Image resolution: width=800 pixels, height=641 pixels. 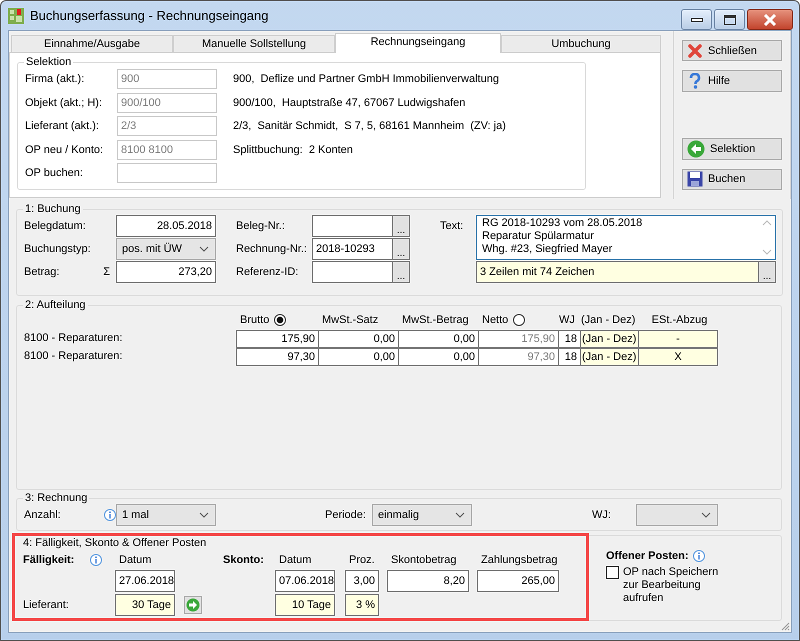 What do you see at coordinates (48, 560) in the screenshot?
I see `section-label: Fälligkeit:` at bounding box center [48, 560].